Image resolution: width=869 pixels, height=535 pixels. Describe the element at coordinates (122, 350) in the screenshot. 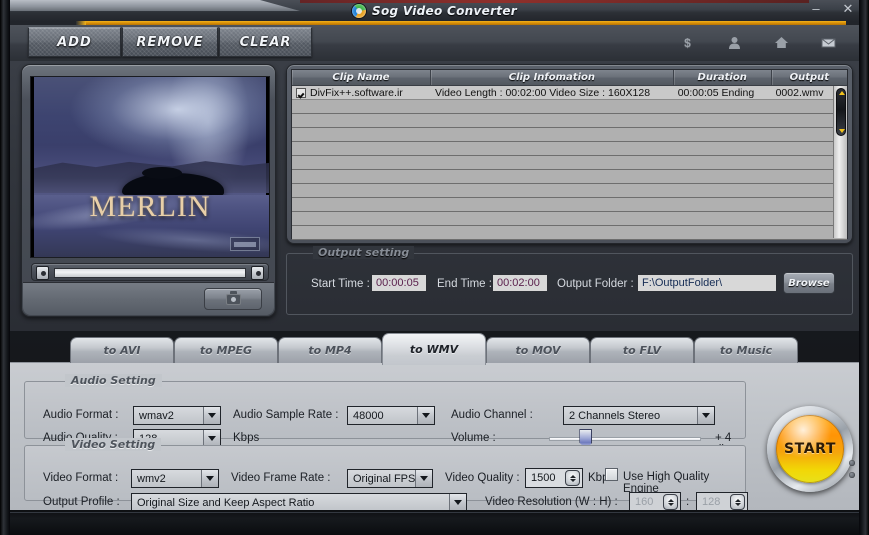

I see `tab-to-avi: to AVI` at that location.